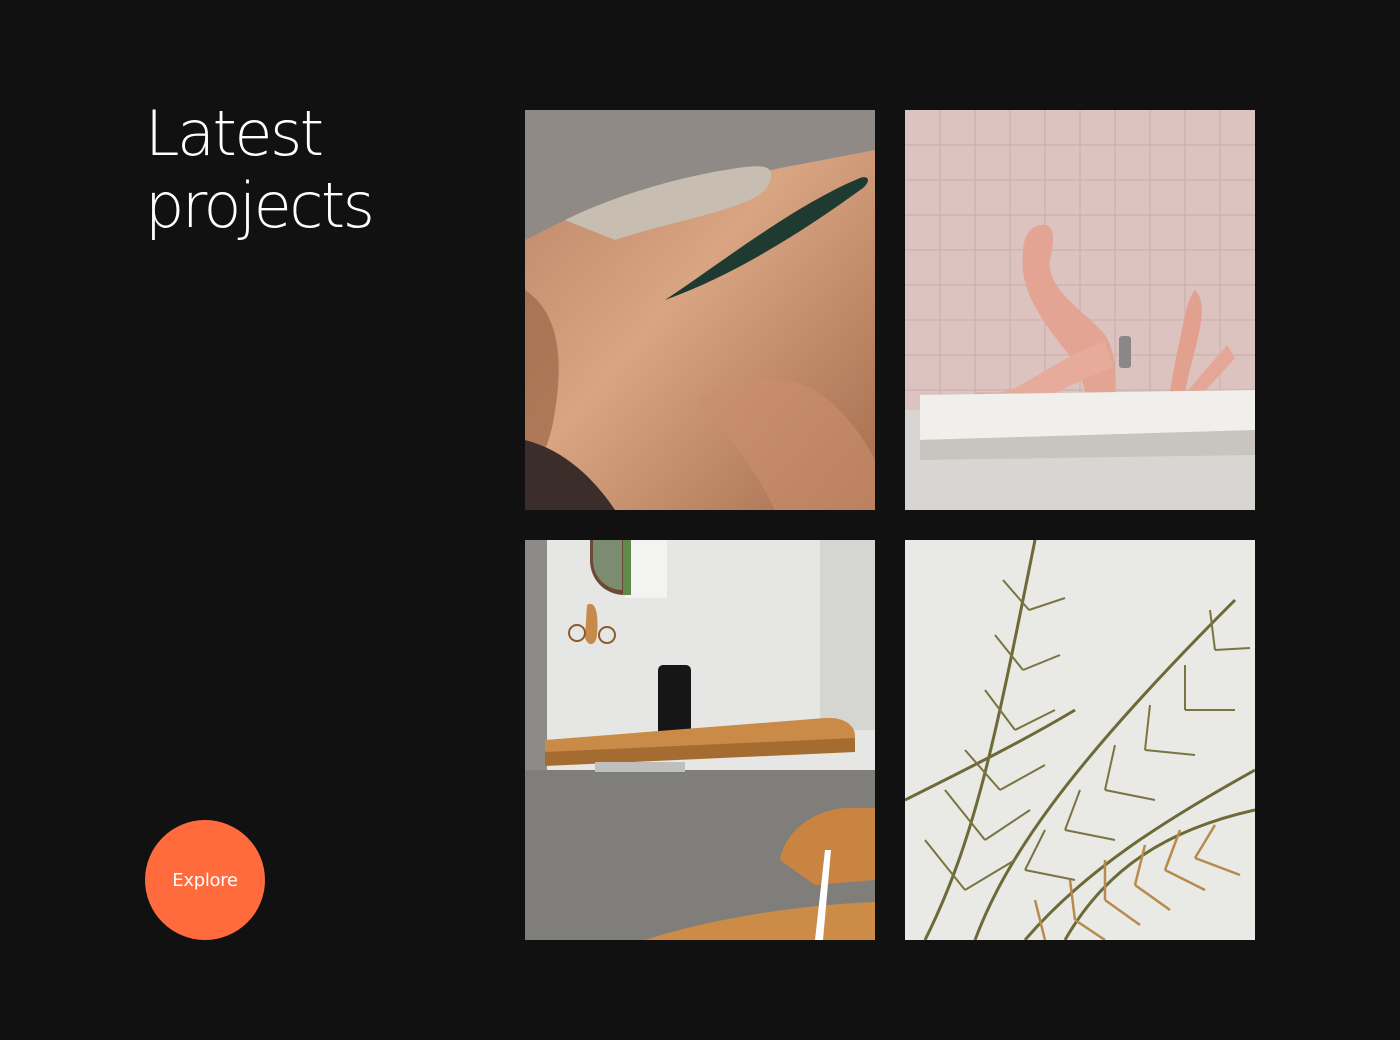 This screenshot has height=1040, width=1400. I want to click on skin-leaf-image, so click(700, 310).